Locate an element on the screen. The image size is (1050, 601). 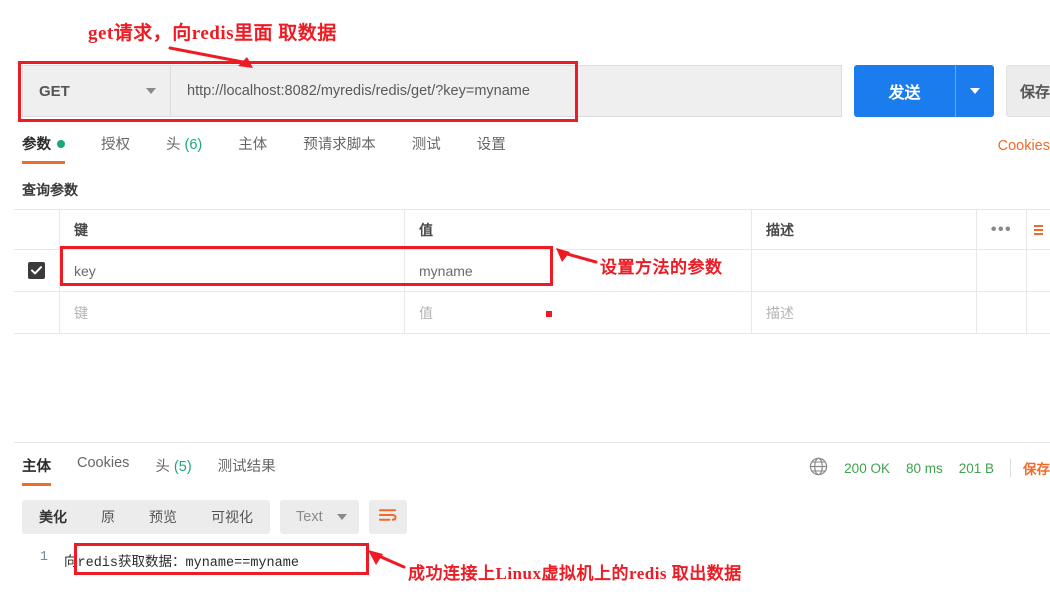
annotation-arrow-bottom is located at coordinates (388, 560).